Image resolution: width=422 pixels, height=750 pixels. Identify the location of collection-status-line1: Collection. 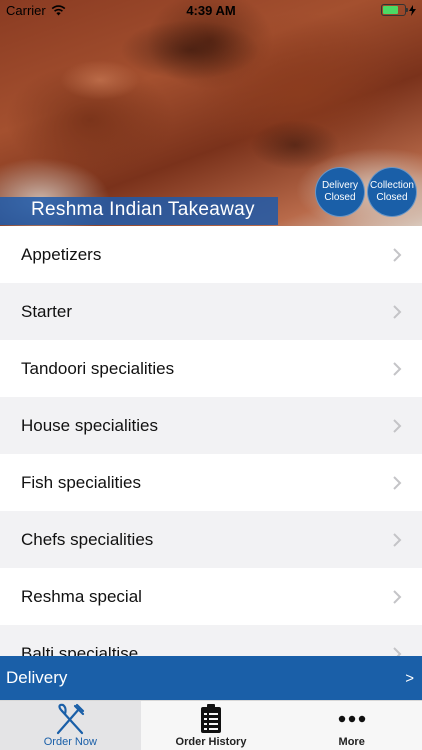
(392, 185).